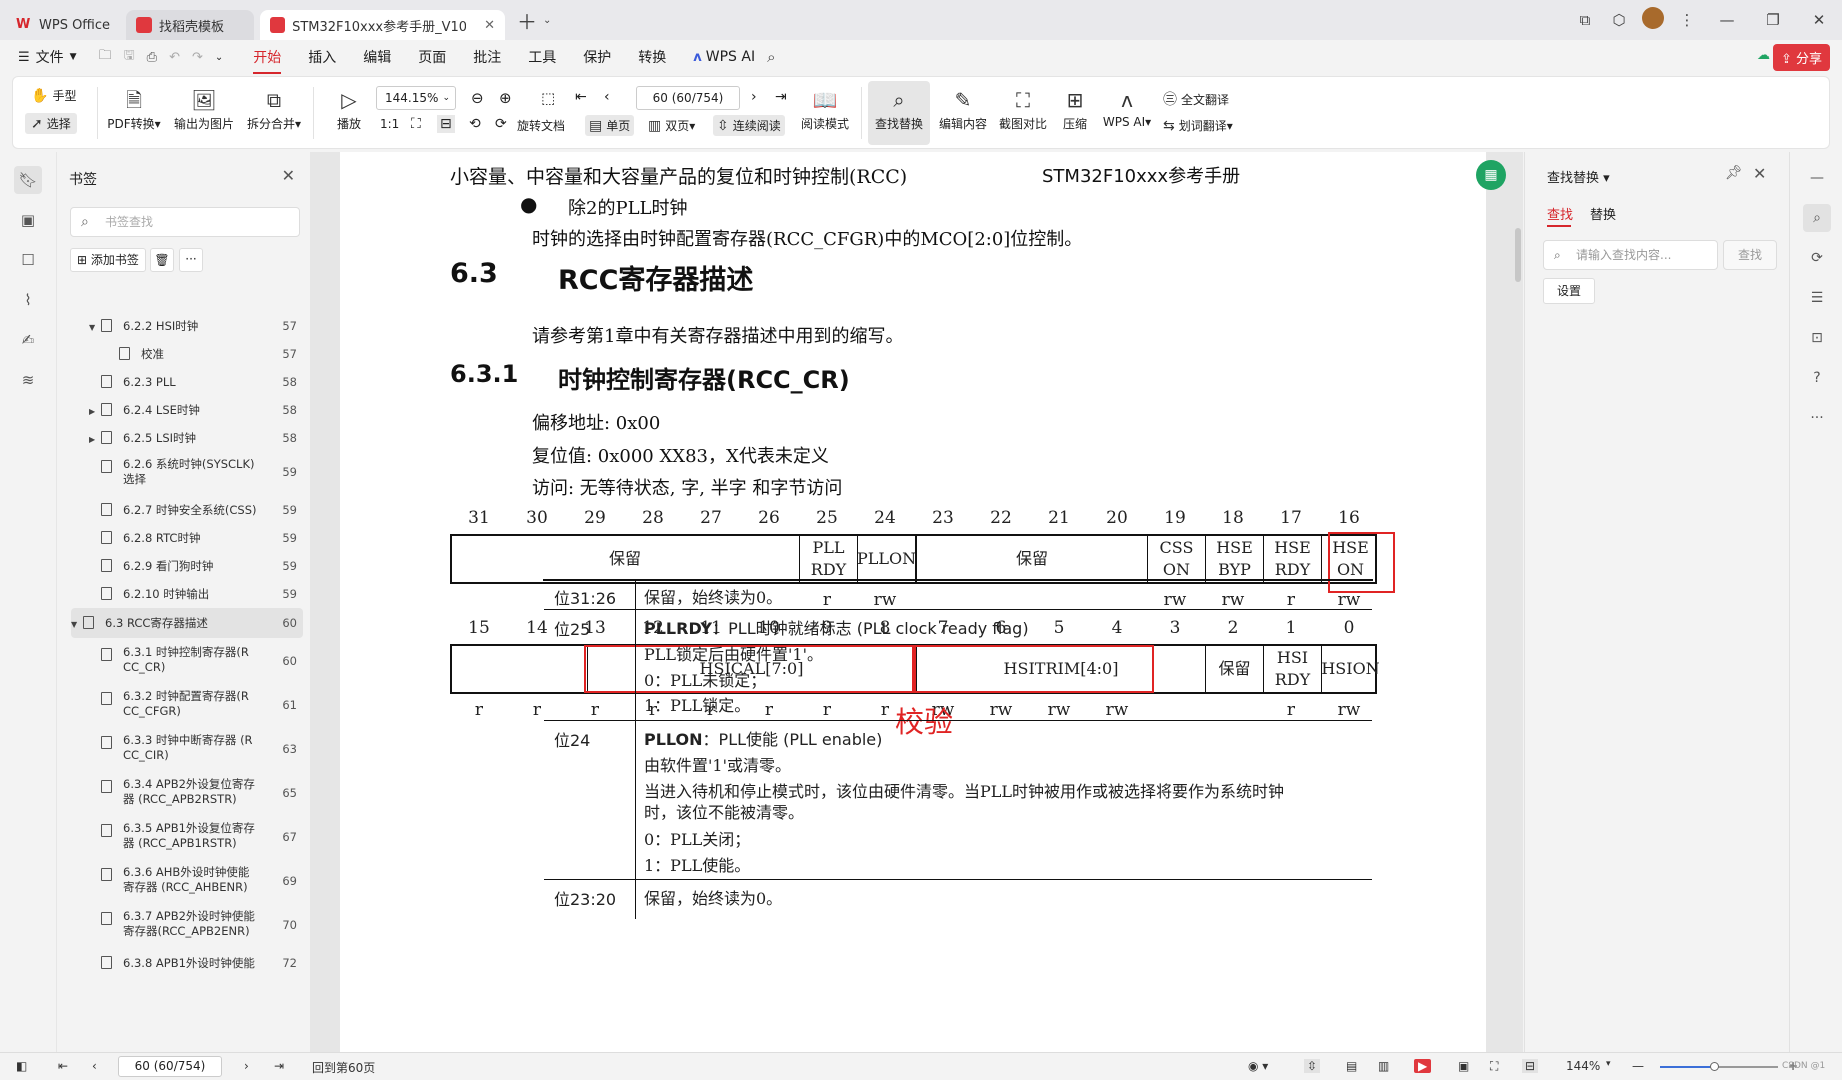 This screenshot has width=1842, height=1080. What do you see at coordinates (105, 57) in the screenshot?
I see `open-icon: 🗀` at bounding box center [105, 57].